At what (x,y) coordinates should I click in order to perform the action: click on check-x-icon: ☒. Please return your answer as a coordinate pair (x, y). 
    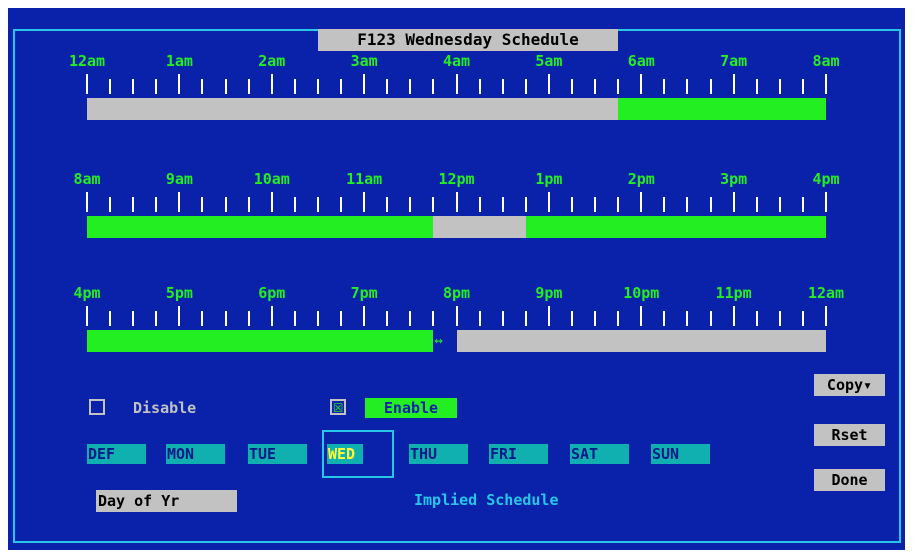
    Looking at the image, I should click on (338, 406).